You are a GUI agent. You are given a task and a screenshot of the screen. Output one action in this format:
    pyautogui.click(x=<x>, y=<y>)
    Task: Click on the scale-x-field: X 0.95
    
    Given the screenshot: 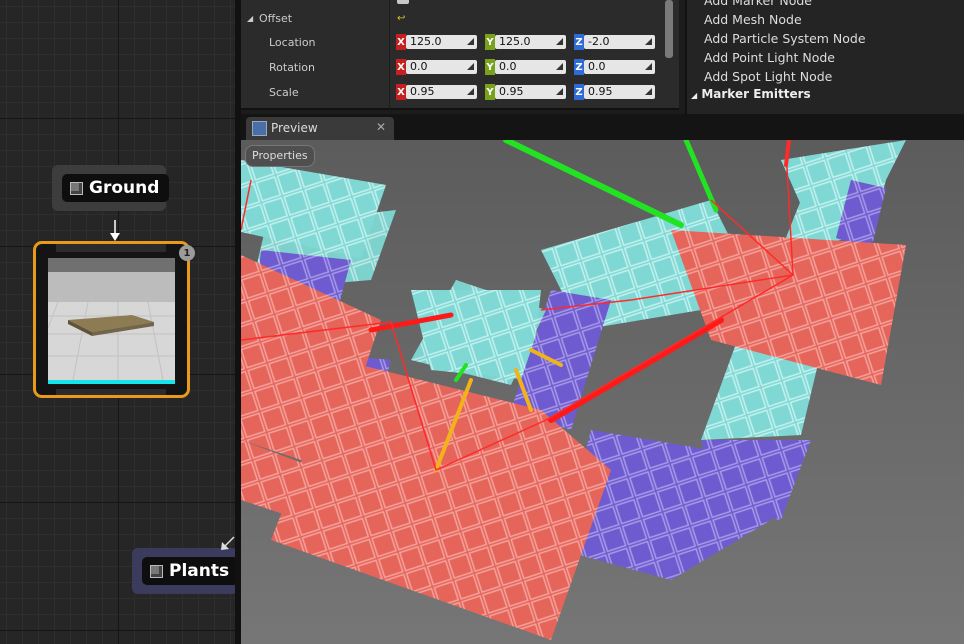 What is the action you would take?
    pyautogui.click(x=436, y=92)
    